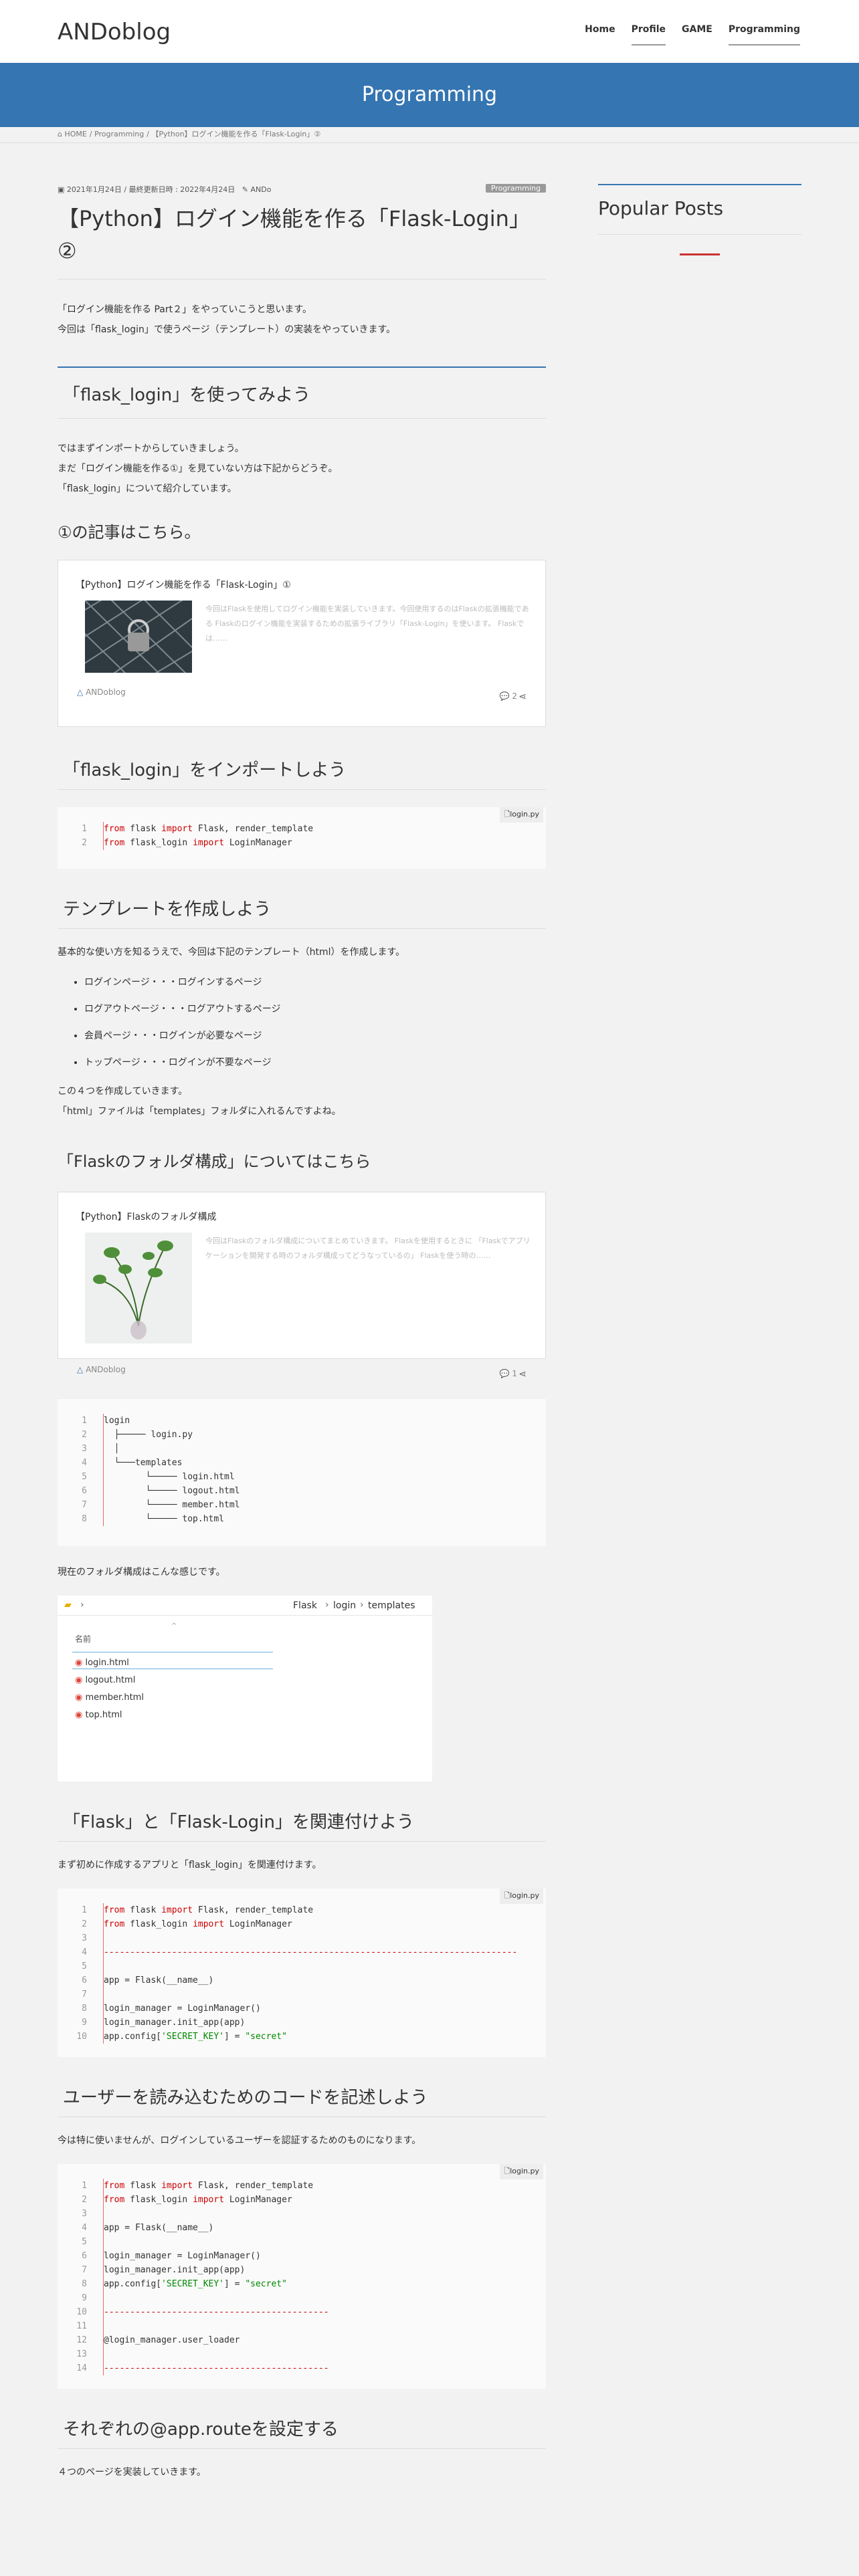  Describe the element at coordinates (190, 1865) in the screenshot. I see `paragraph: まず初めに作成するアプリと「flask_login」を関連付けます。` at that location.